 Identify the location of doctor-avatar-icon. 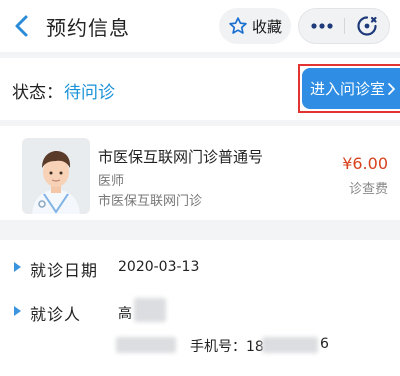
(56, 176).